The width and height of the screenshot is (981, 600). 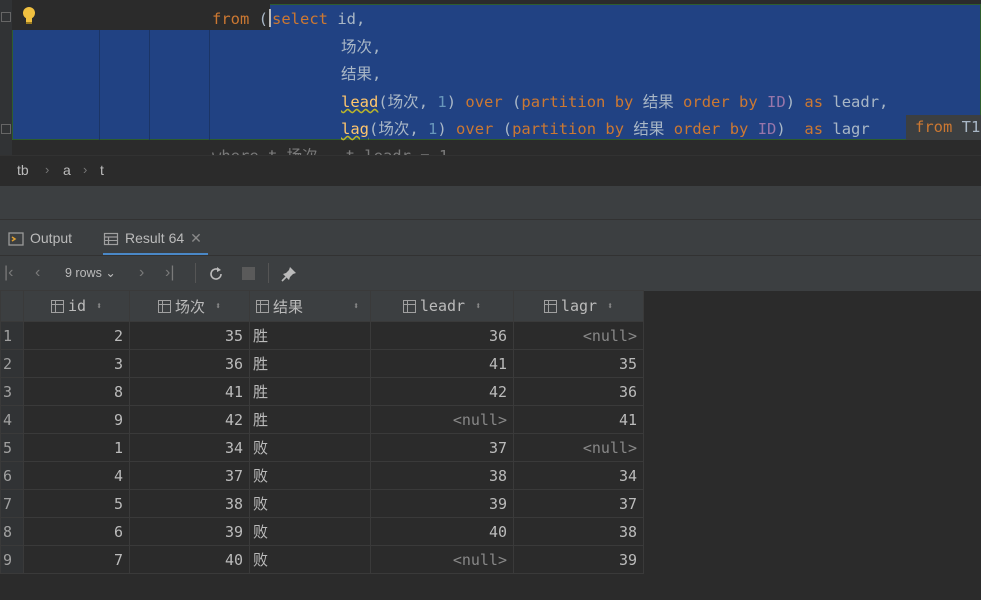 I want to click on table-row: 2 3 36 胜 41 35, so click(x=322, y=363).